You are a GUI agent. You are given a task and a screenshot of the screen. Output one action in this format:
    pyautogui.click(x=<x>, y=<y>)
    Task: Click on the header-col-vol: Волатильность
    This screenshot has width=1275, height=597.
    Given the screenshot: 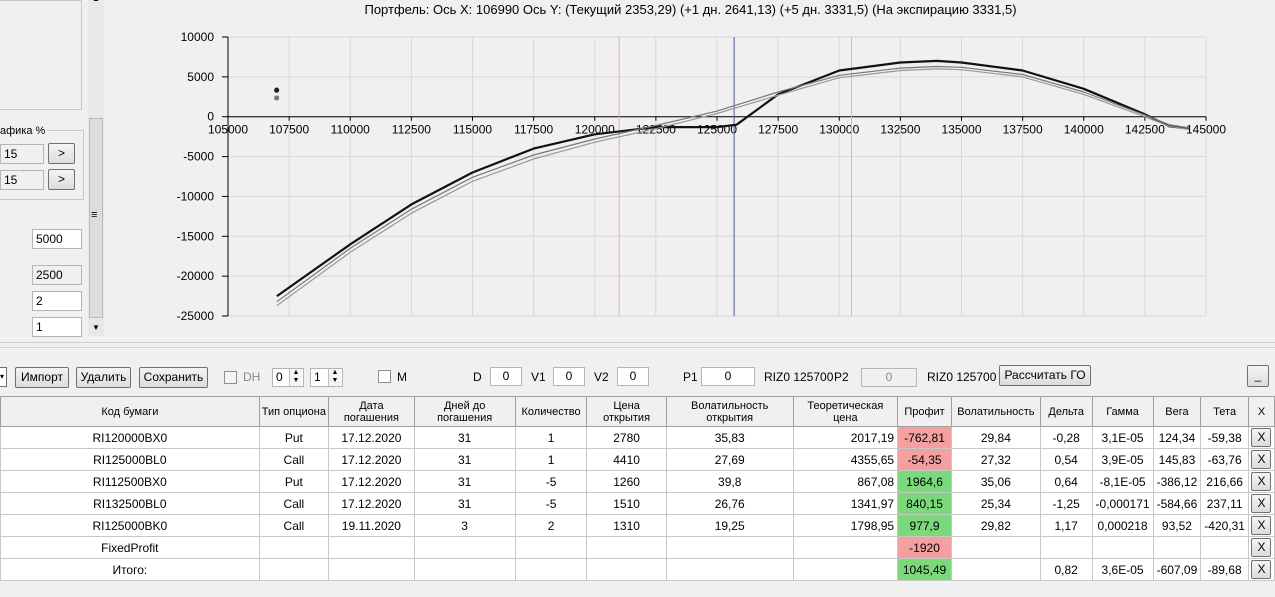 What is the action you would take?
    pyautogui.click(x=995, y=411)
    